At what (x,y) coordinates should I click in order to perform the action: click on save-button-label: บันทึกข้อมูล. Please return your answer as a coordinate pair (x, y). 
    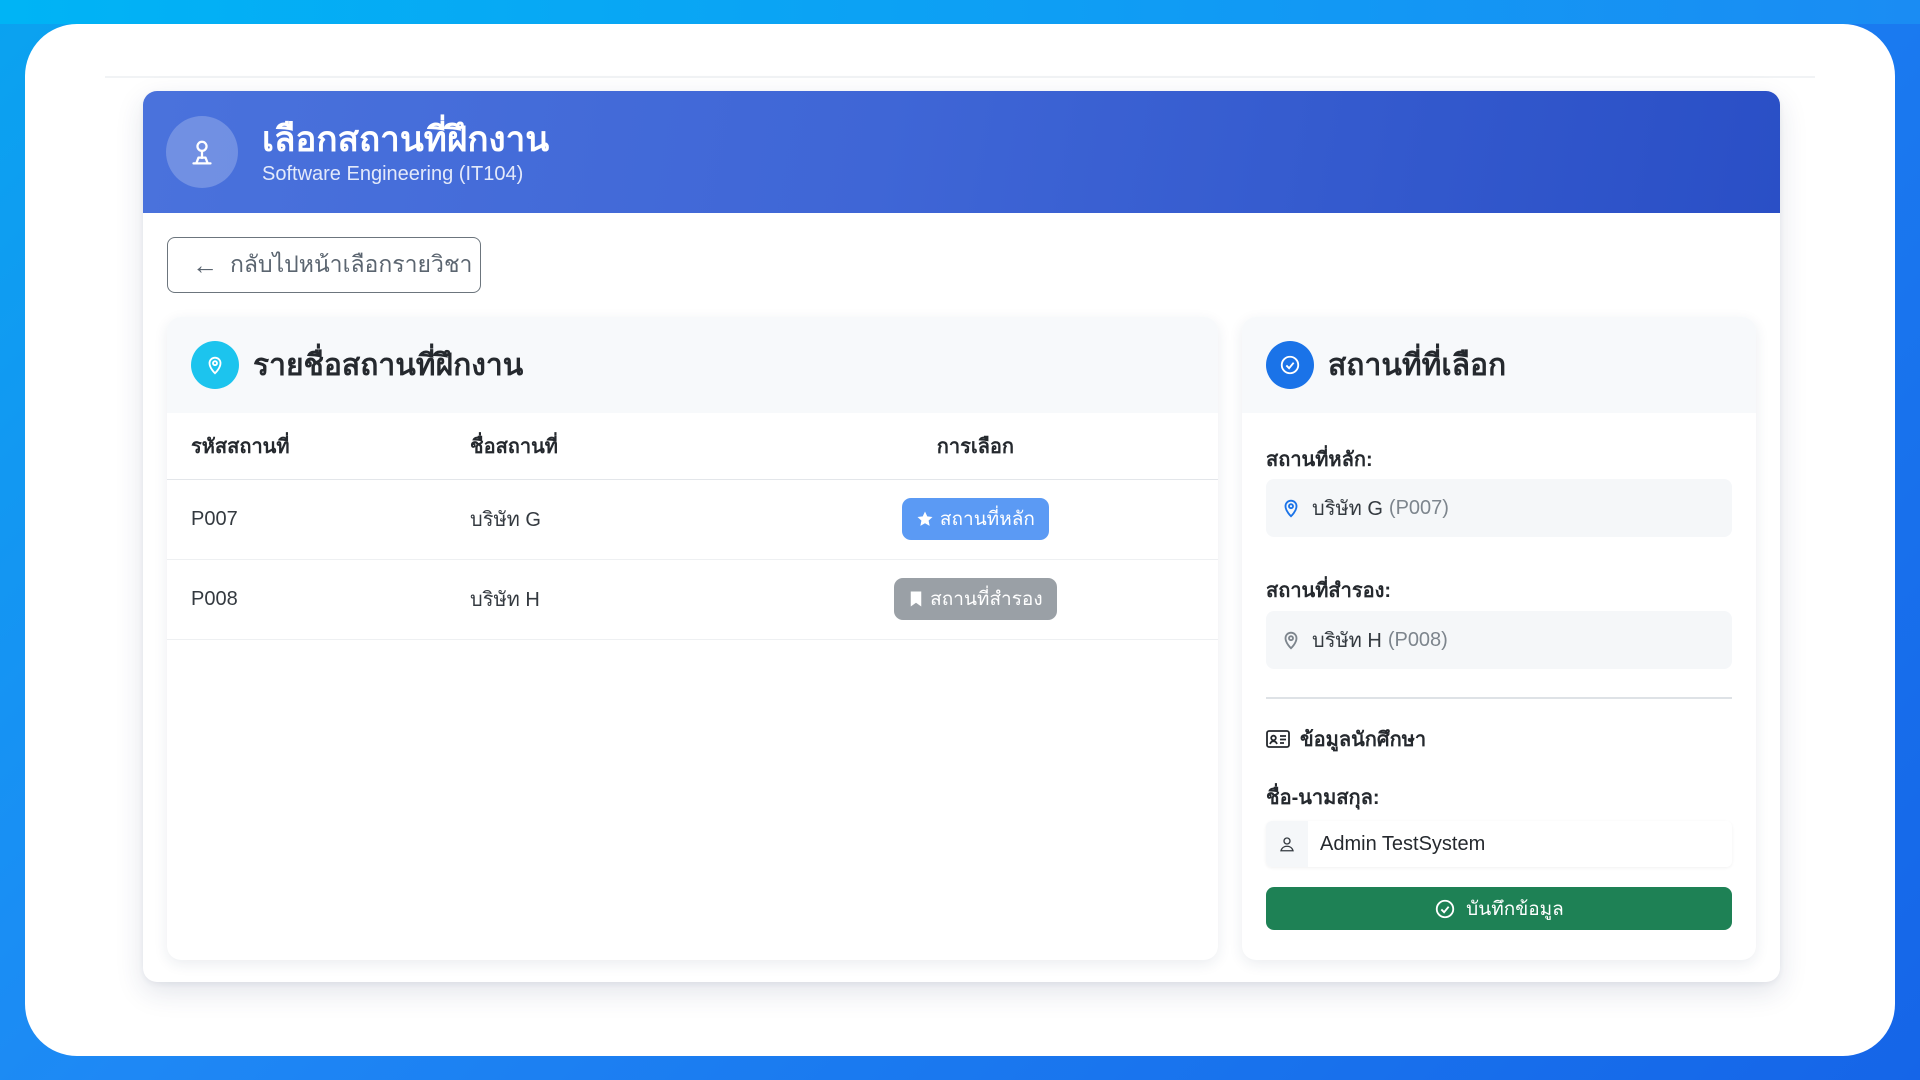
    Looking at the image, I should click on (1515, 909).